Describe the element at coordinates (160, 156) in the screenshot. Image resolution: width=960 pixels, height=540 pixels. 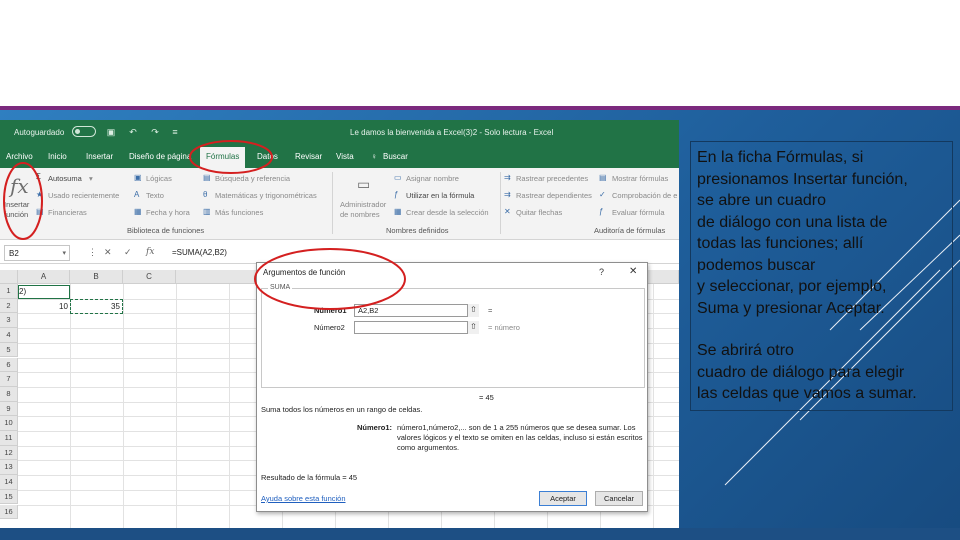
I see `tab-page-layout: Diseño de página` at that location.